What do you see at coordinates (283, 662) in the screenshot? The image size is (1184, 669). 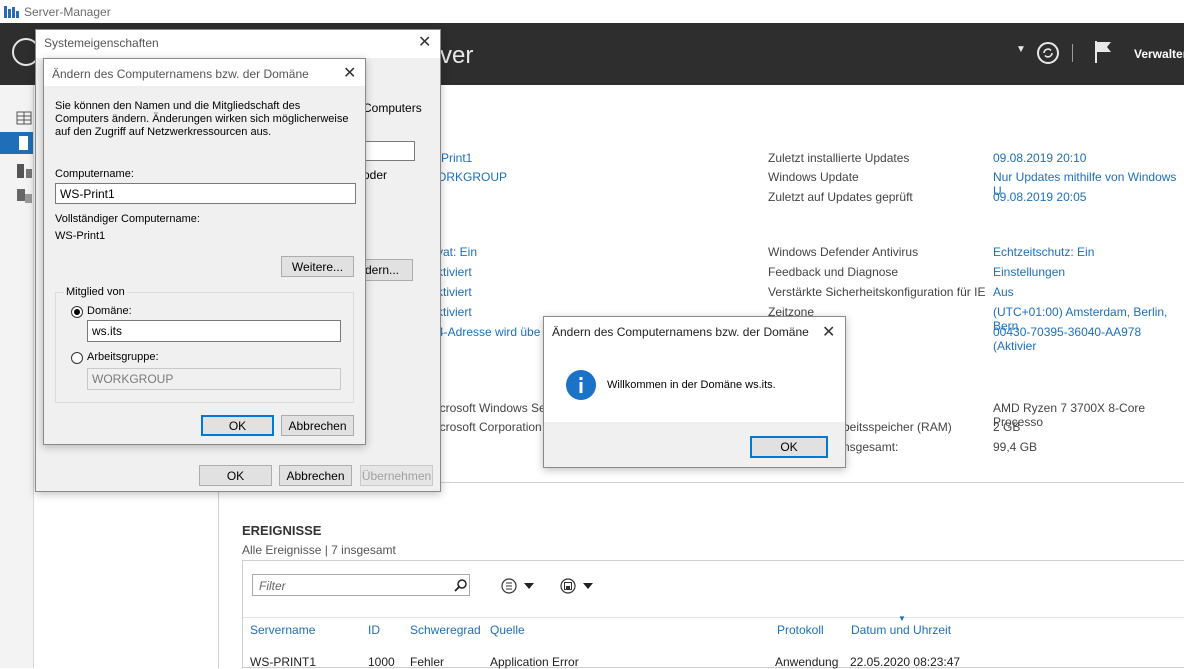 I see `cell-servername: WS-PRINT1` at bounding box center [283, 662].